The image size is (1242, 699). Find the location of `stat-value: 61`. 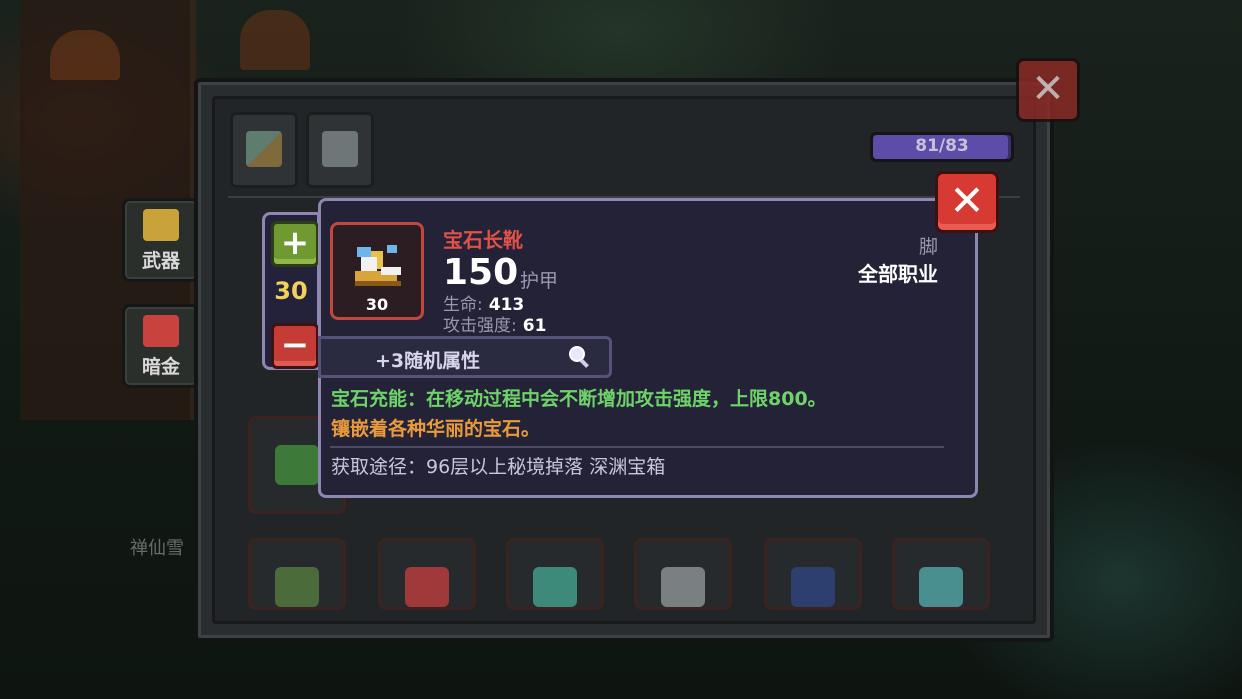

stat-value: 61 is located at coordinates (534, 326).